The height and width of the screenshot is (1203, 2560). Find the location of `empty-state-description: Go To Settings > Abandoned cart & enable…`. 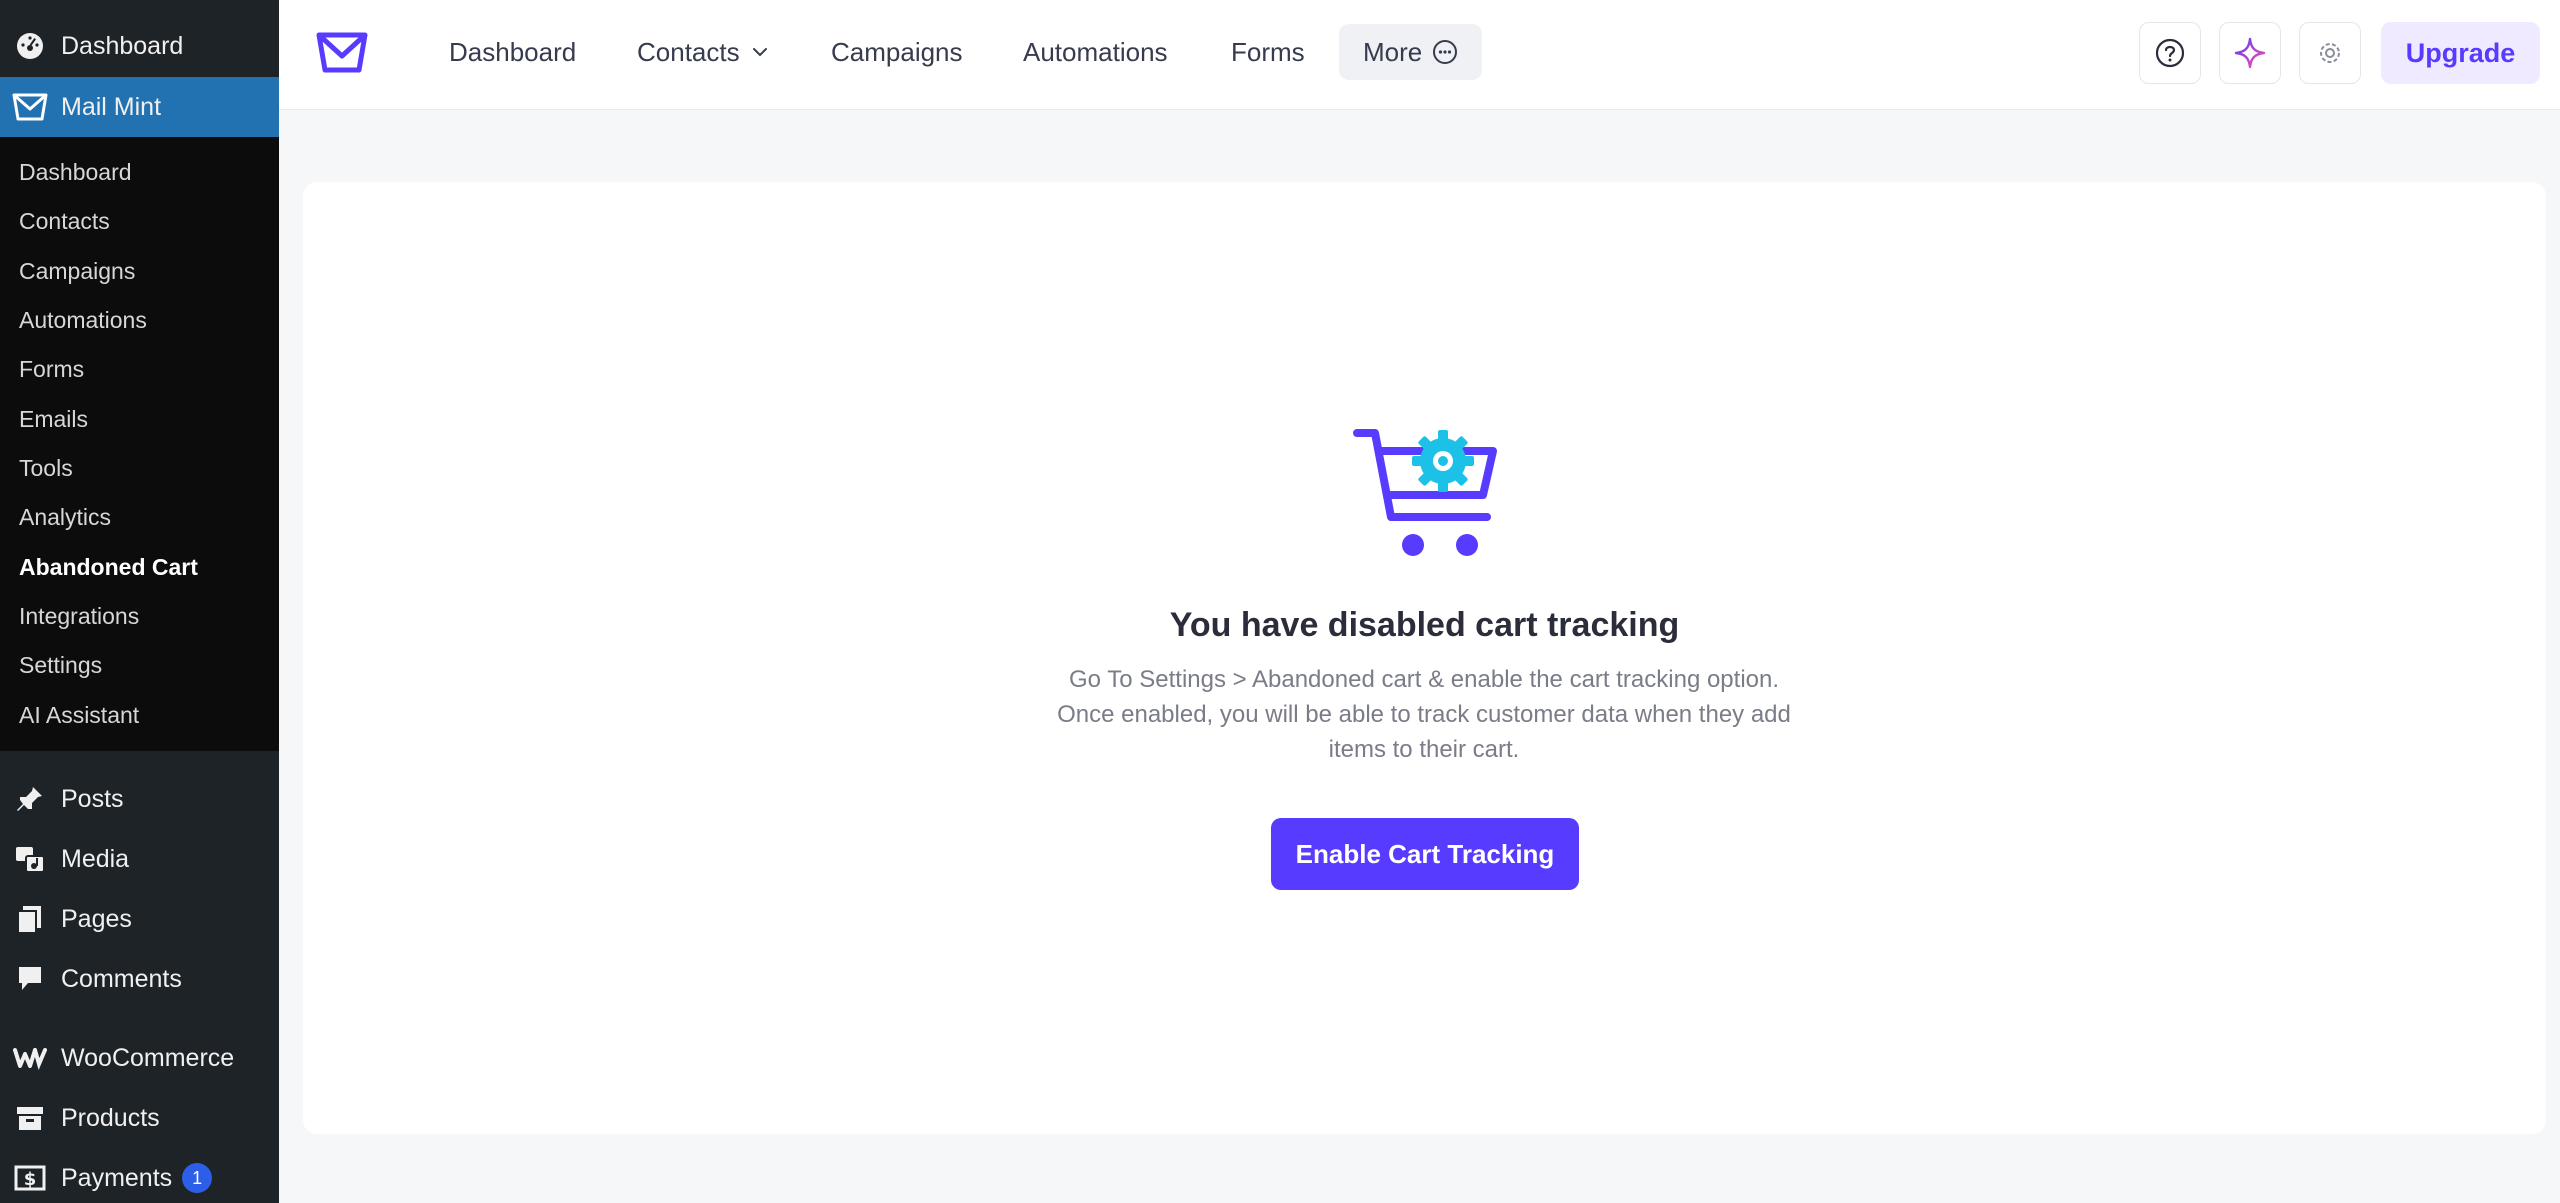

empty-state-description: Go To Settings > Abandoned cart & enable… is located at coordinates (1424, 714).